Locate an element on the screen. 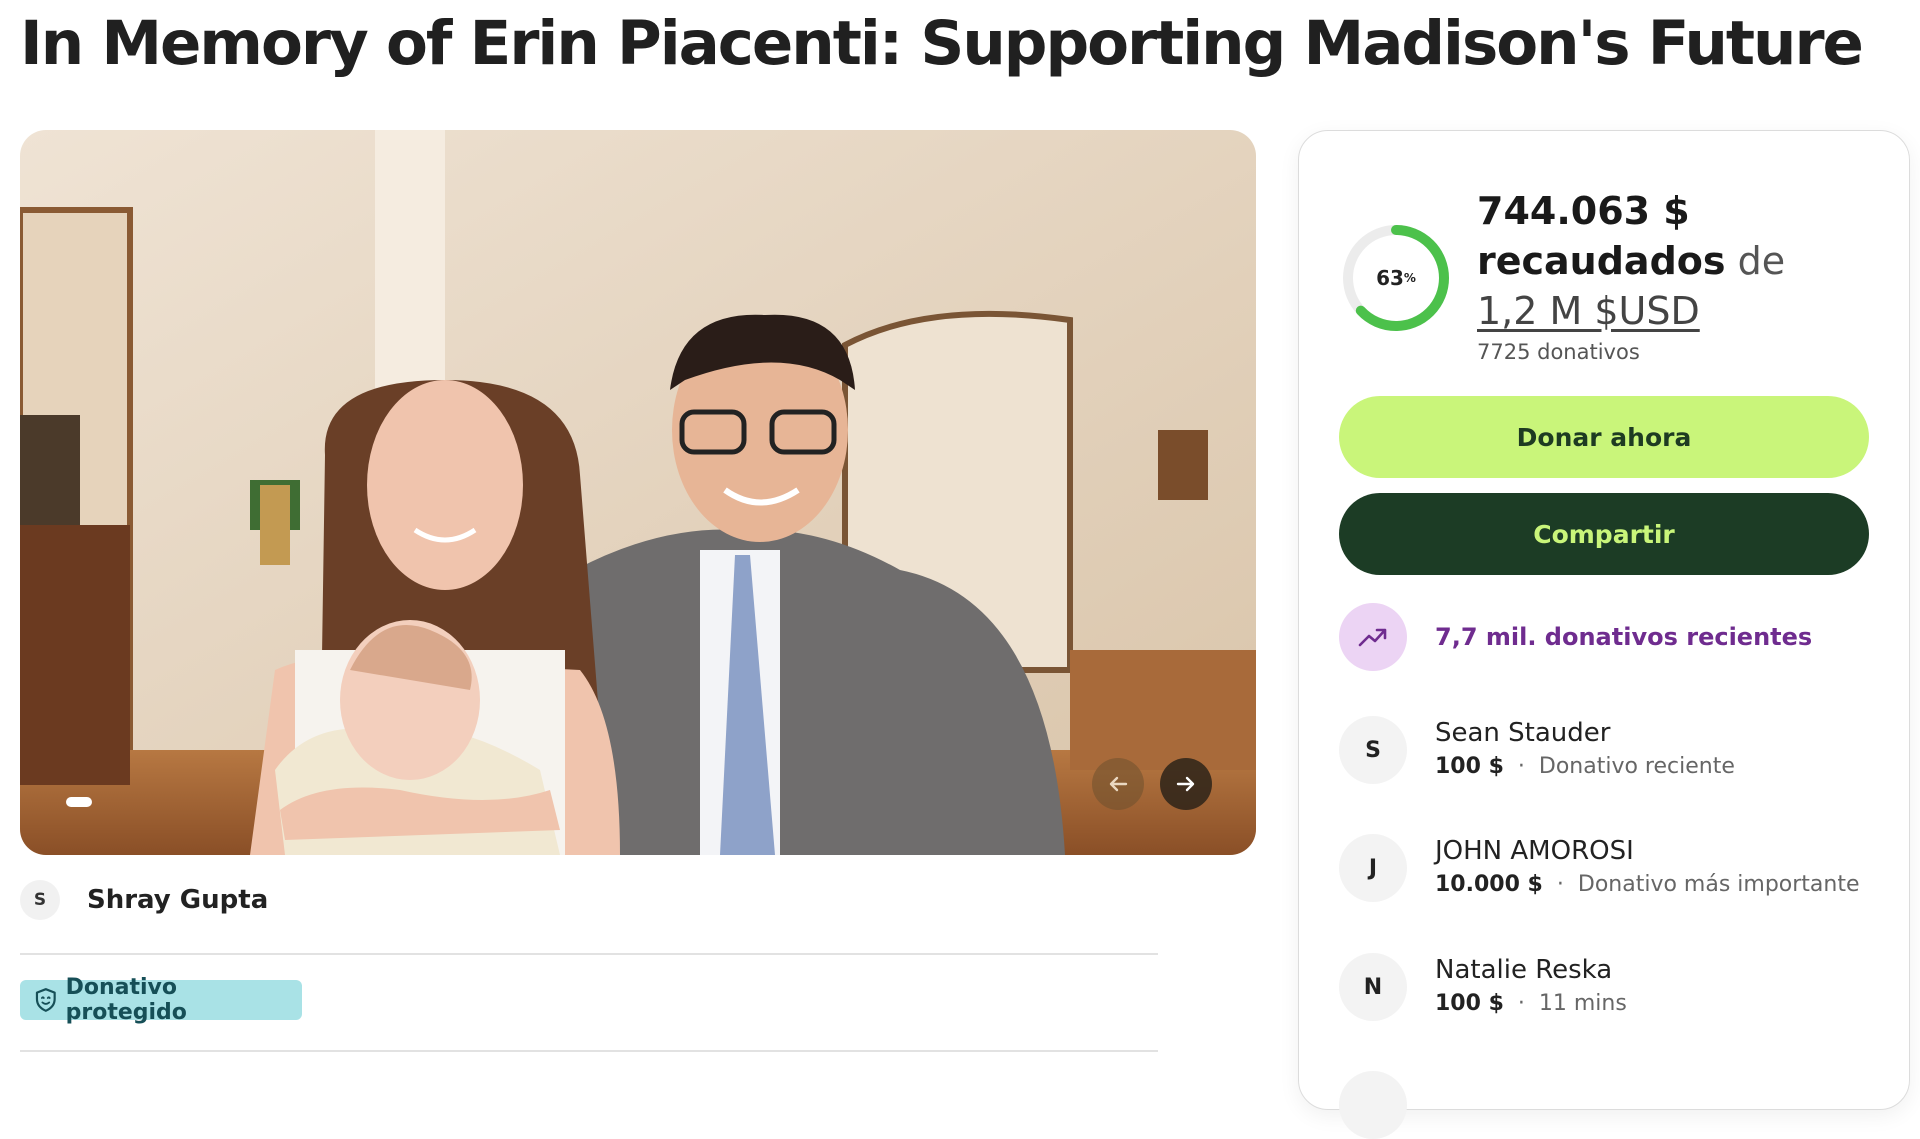  arrow-left-icon is located at coordinates (1118, 784).